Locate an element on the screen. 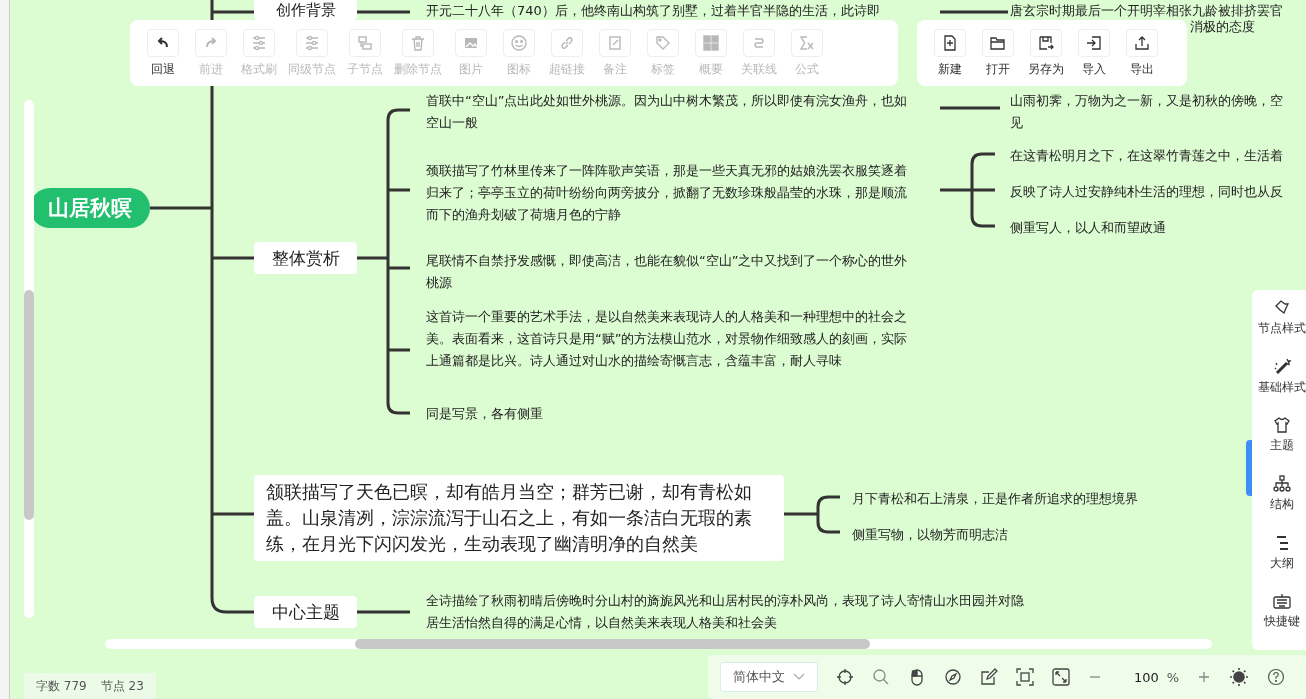 Image resolution: width=1306 pixels, height=699 pixels. node-text: 开元二十八年（740）后，他终南山构筑了别墅，过着半官半隐的生活，此诗即 is located at coordinates (653, 11).